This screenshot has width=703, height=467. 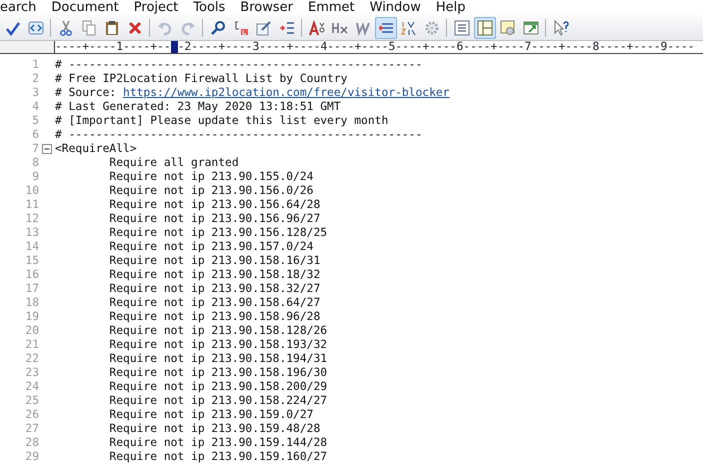 What do you see at coordinates (508, 28) in the screenshot?
I see `document-icon` at bounding box center [508, 28].